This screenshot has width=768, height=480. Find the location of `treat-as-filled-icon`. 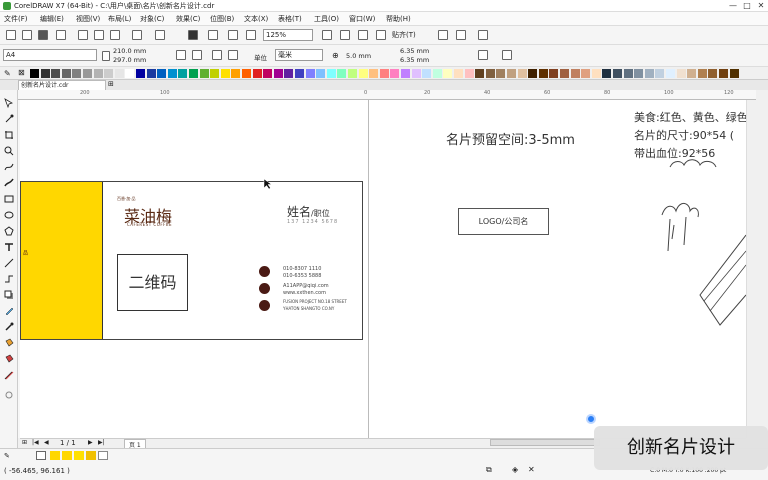

treat-as-filled-icon is located at coordinates (483, 55).